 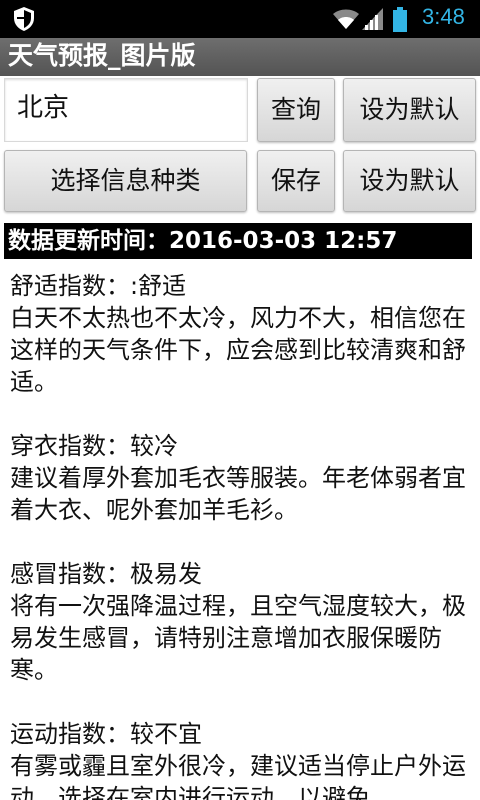 I want to click on query-button: 查询, so click(x=296, y=110).